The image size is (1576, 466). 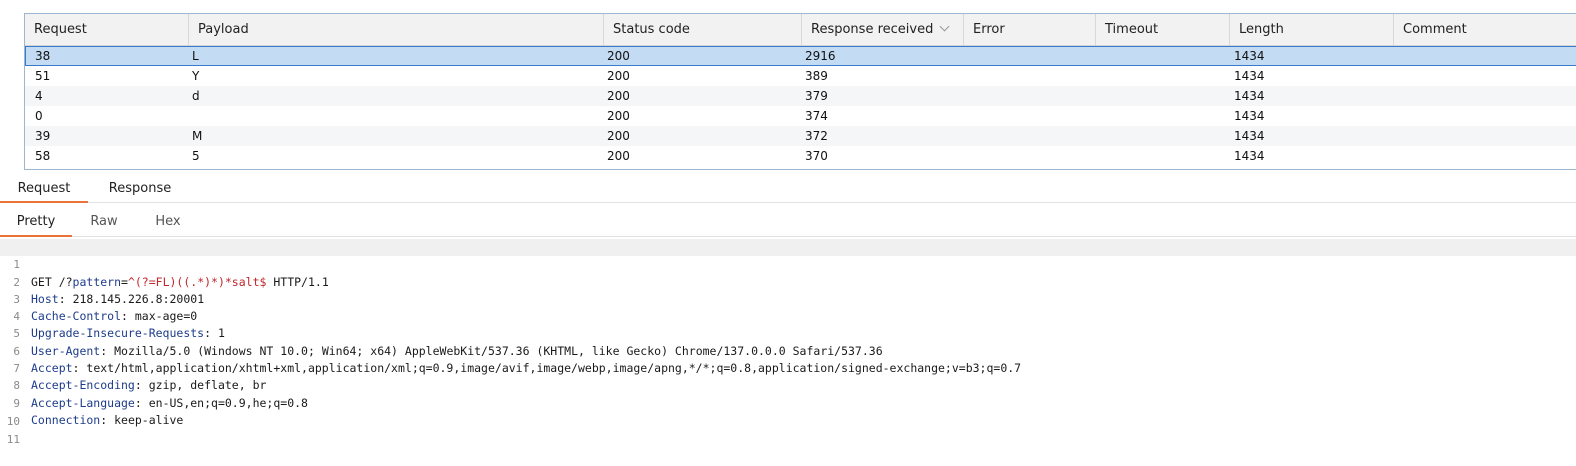 What do you see at coordinates (788, 412) in the screenshot?
I see `editor-line: 10` at bounding box center [788, 412].